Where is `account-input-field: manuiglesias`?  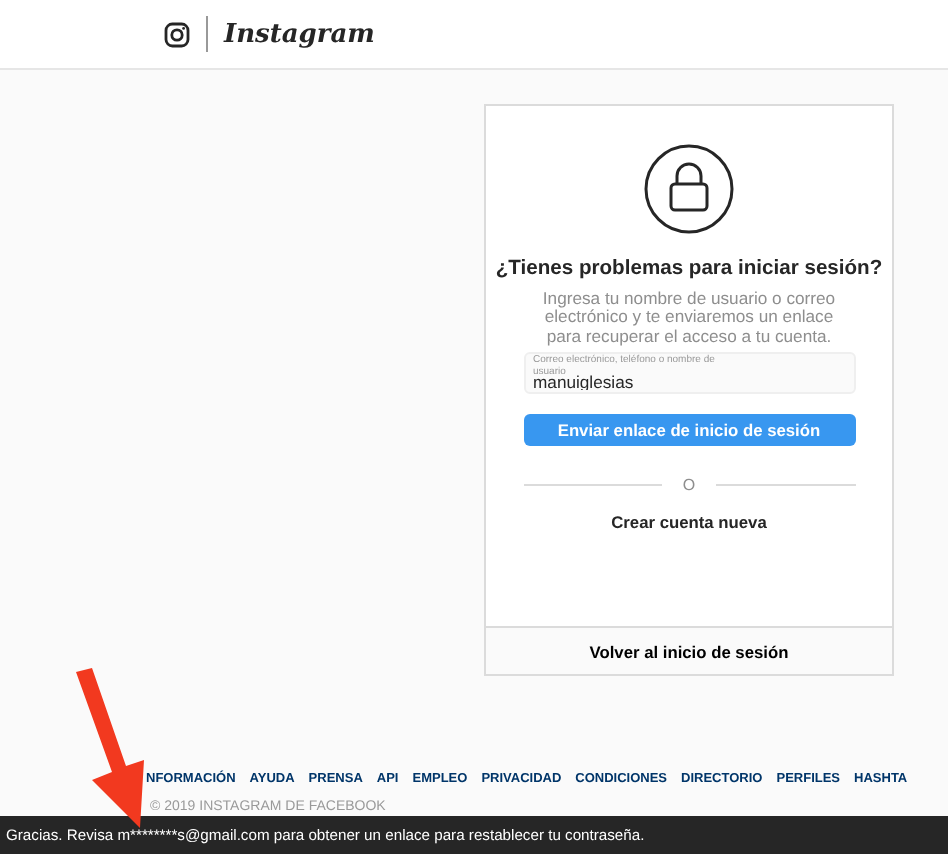
account-input-field: manuiglesias is located at coordinates (683, 381).